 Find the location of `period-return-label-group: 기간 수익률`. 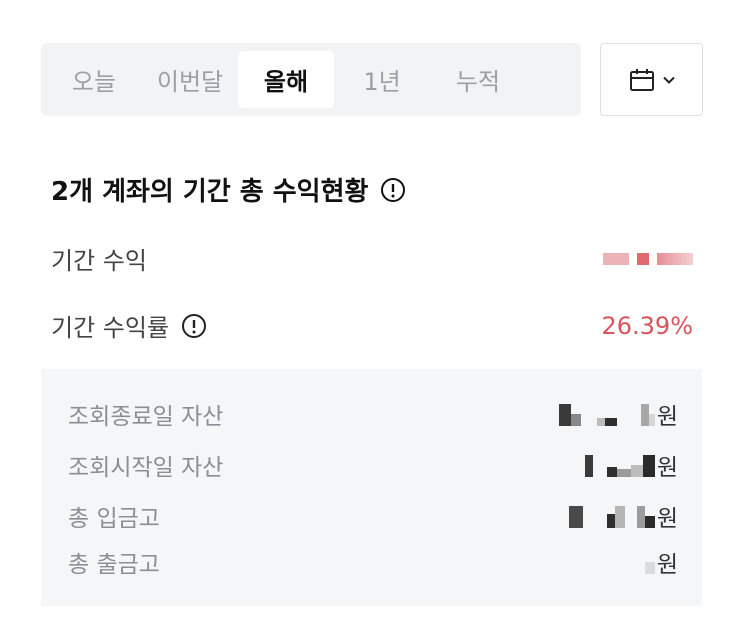

period-return-label-group: 기간 수익률 is located at coordinates (129, 325).